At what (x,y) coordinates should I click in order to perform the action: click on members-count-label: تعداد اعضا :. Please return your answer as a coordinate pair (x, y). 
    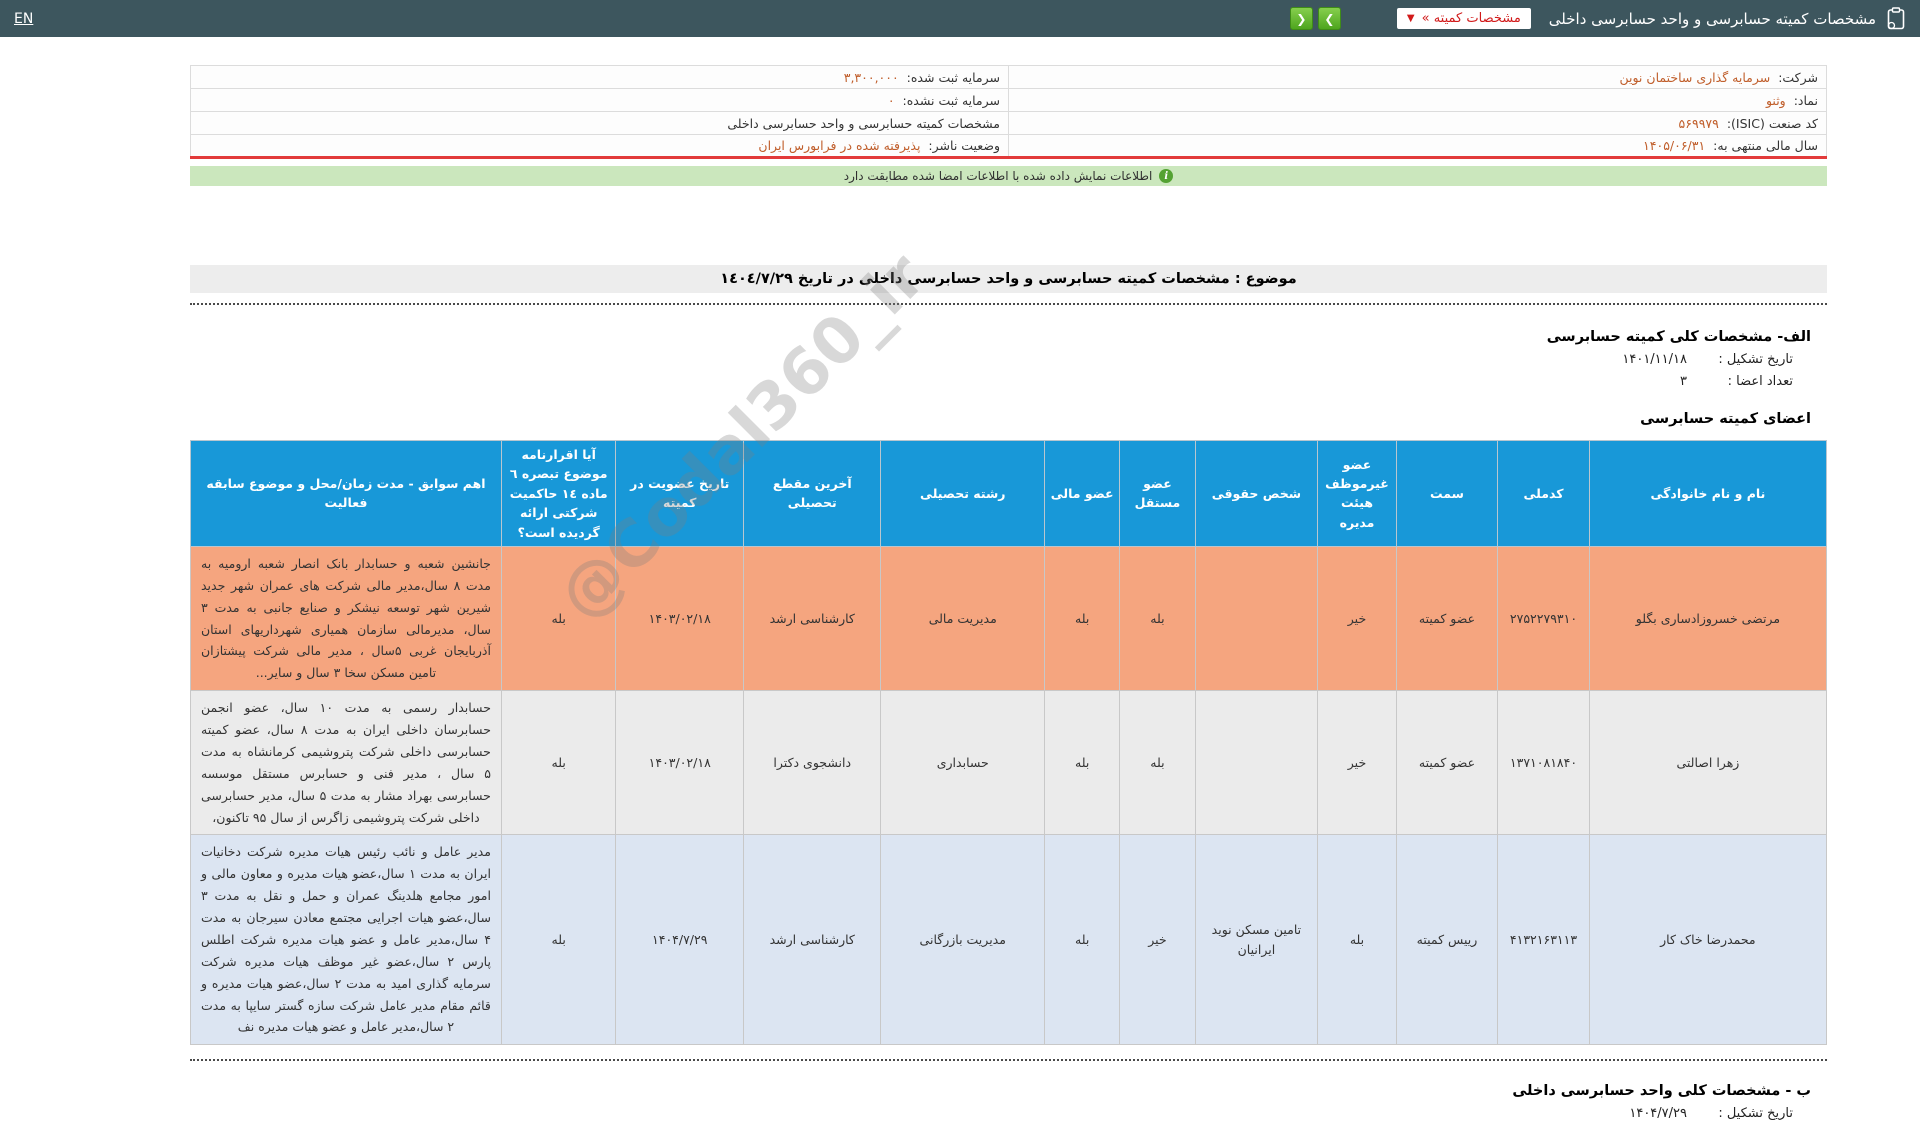
    Looking at the image, I should click on (1760, 381).